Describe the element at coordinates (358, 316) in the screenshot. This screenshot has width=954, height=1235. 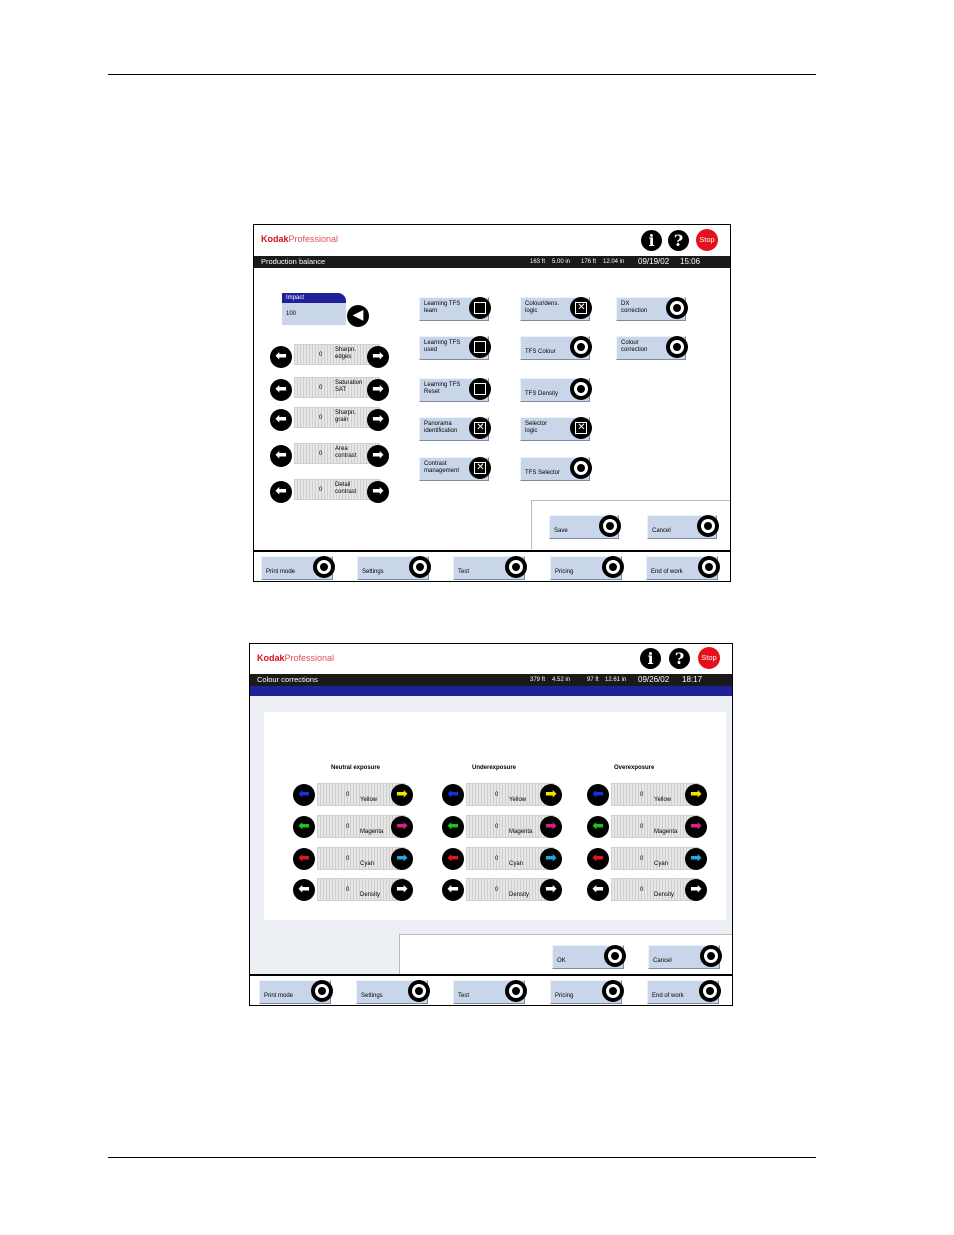
I see `impact-left-arrow-icon: ◀` at that location.